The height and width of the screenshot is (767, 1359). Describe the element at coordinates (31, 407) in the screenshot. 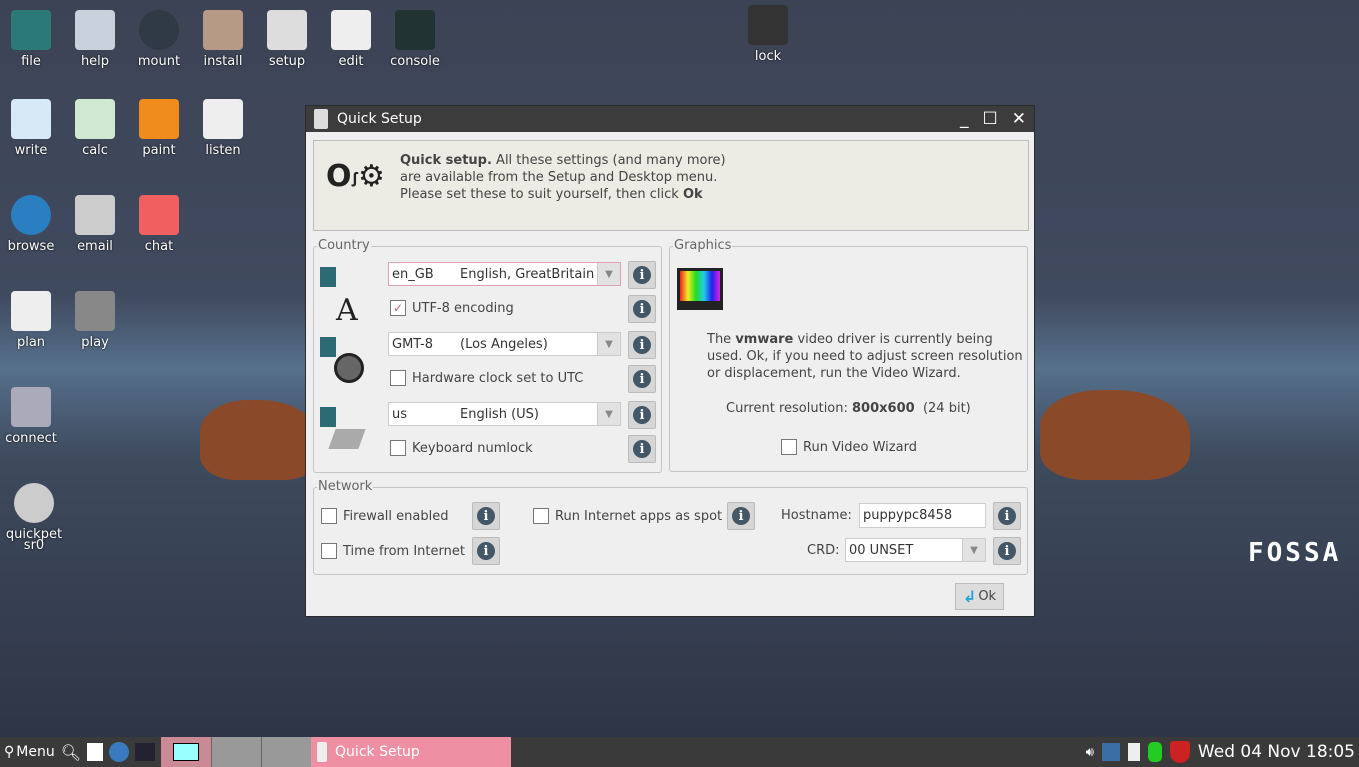

I see `network-icon` at that location.